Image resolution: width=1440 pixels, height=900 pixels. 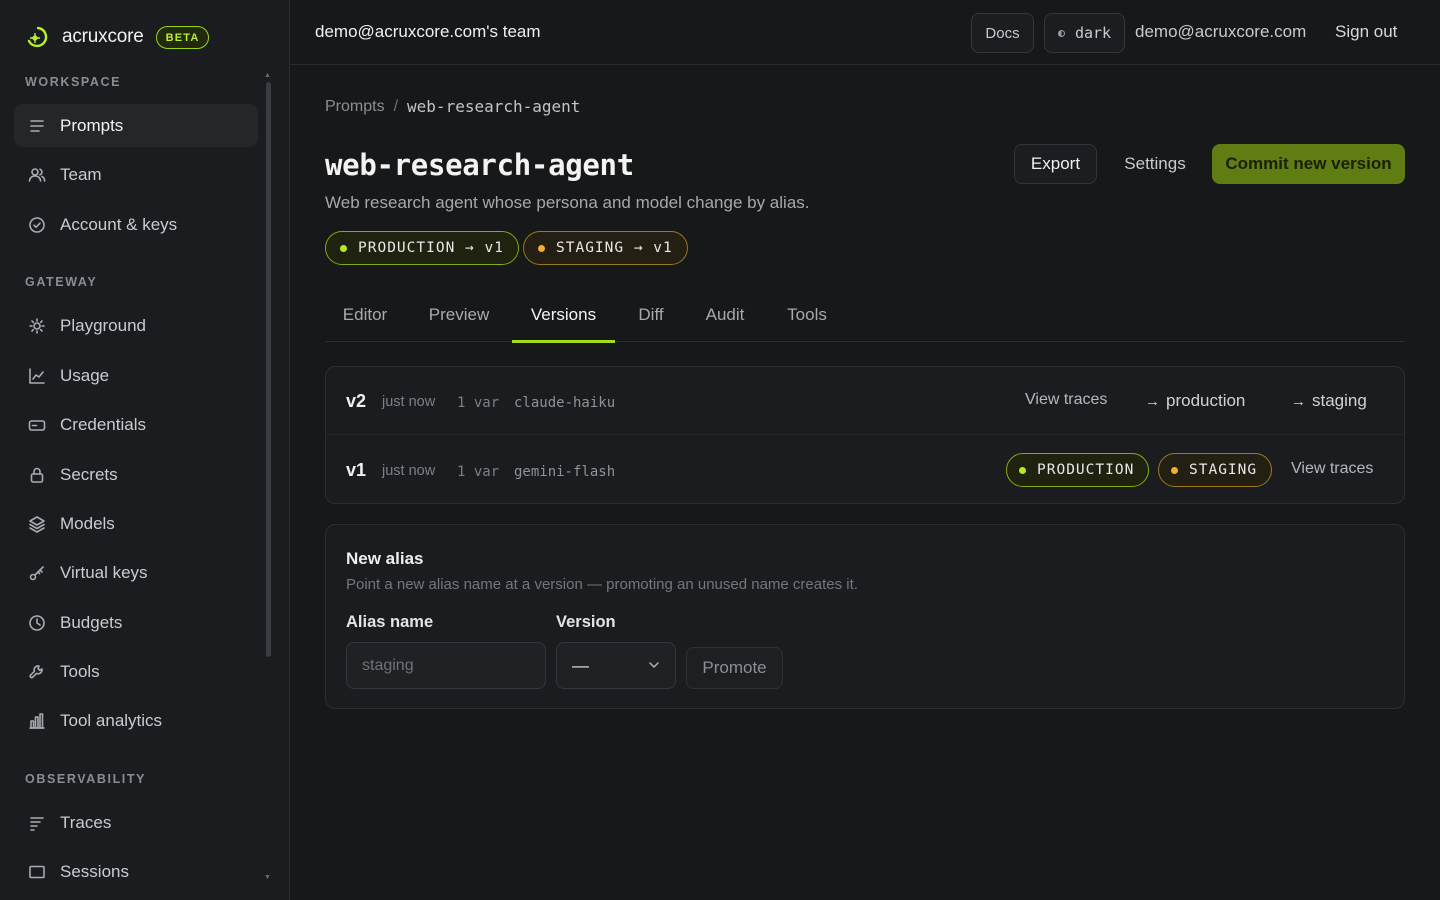 What do you see at coordinates (37, 425) in the screenshot?
I see `card-icon` at bounding box center [37, 425].